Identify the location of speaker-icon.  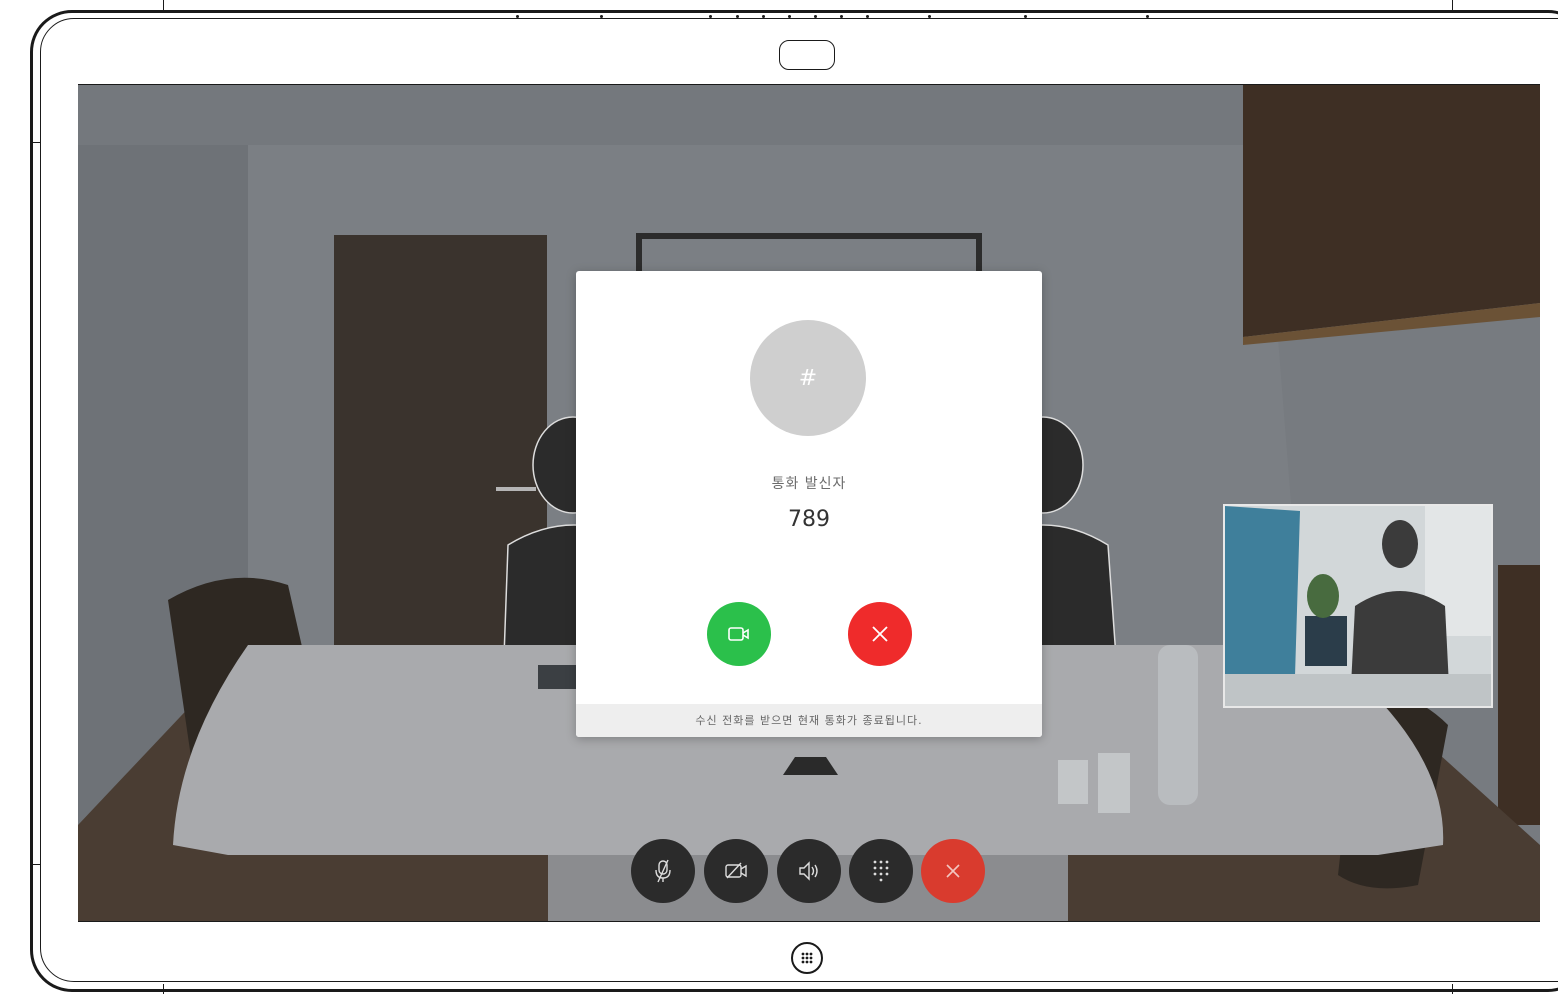
(808, 871).